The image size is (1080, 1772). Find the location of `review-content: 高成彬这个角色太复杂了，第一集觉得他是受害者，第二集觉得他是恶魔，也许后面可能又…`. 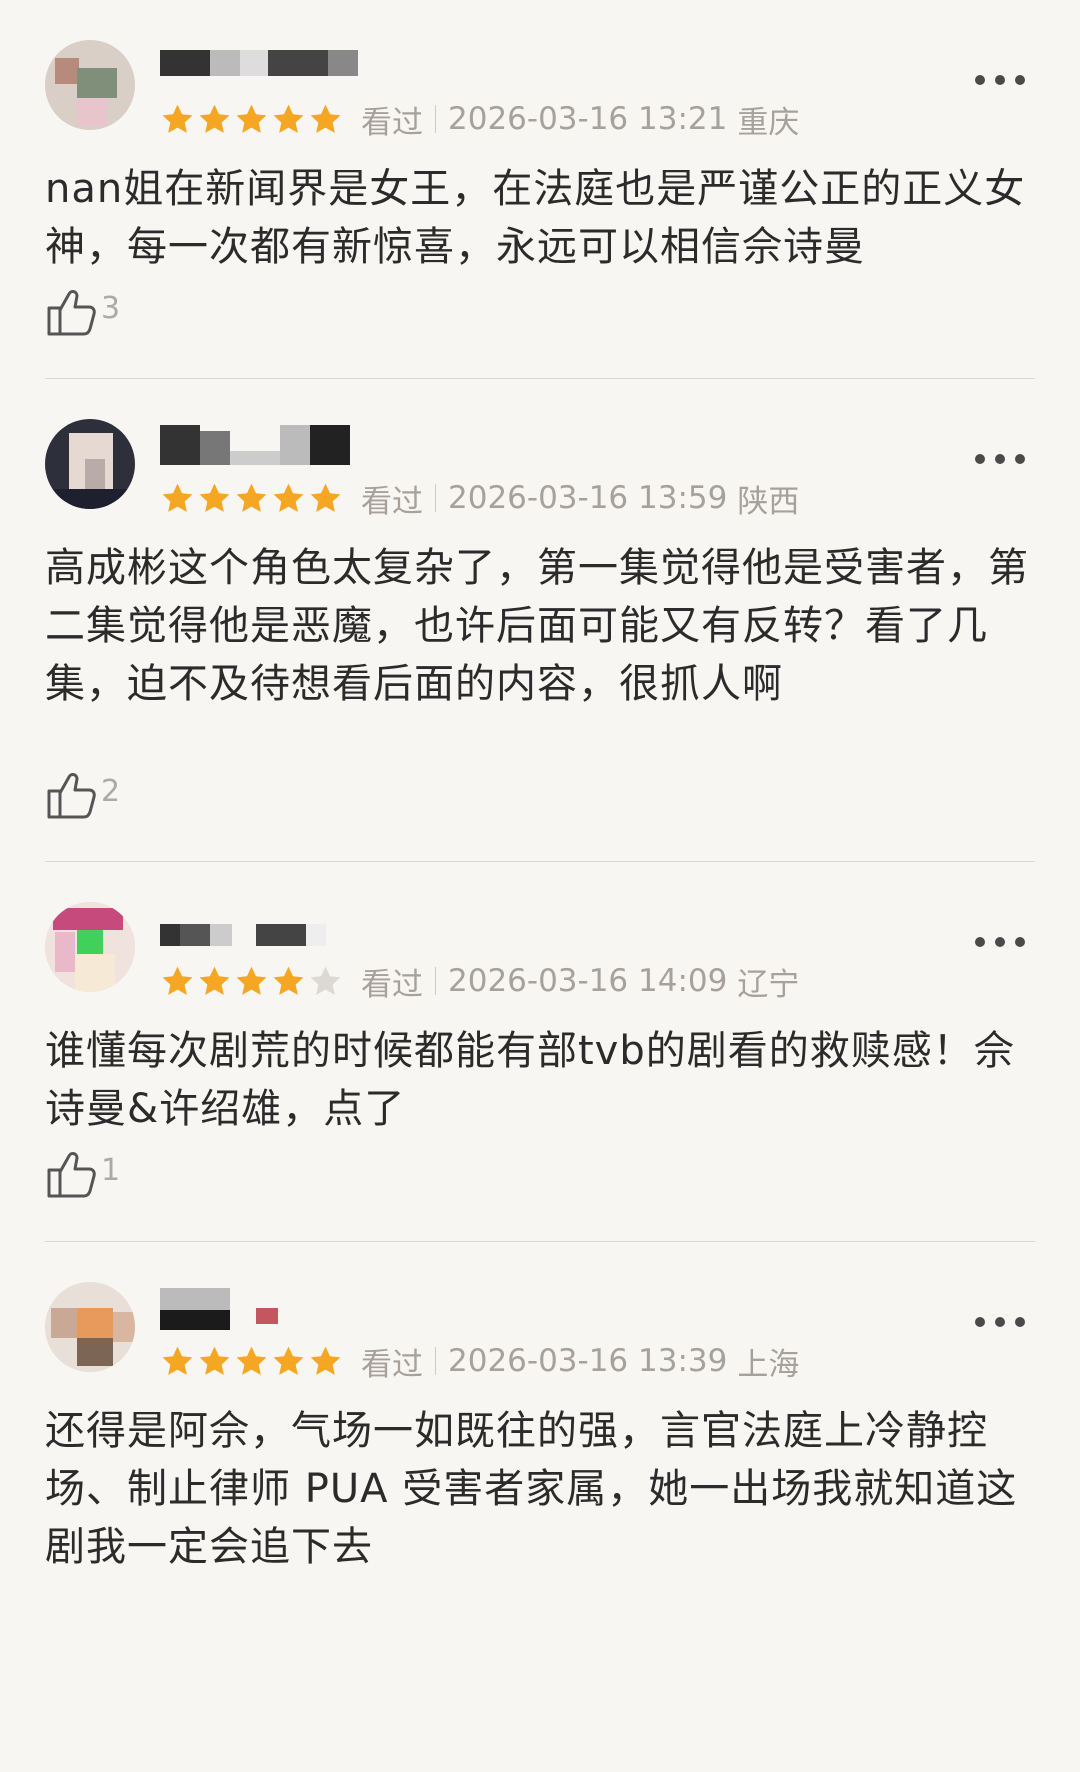

review-content: 高成彬这个角色太复杂了，第一集觉得他是受害者，第二集觉得他是恶魔，也许后面可能又… is located at coordinates (537, 626).